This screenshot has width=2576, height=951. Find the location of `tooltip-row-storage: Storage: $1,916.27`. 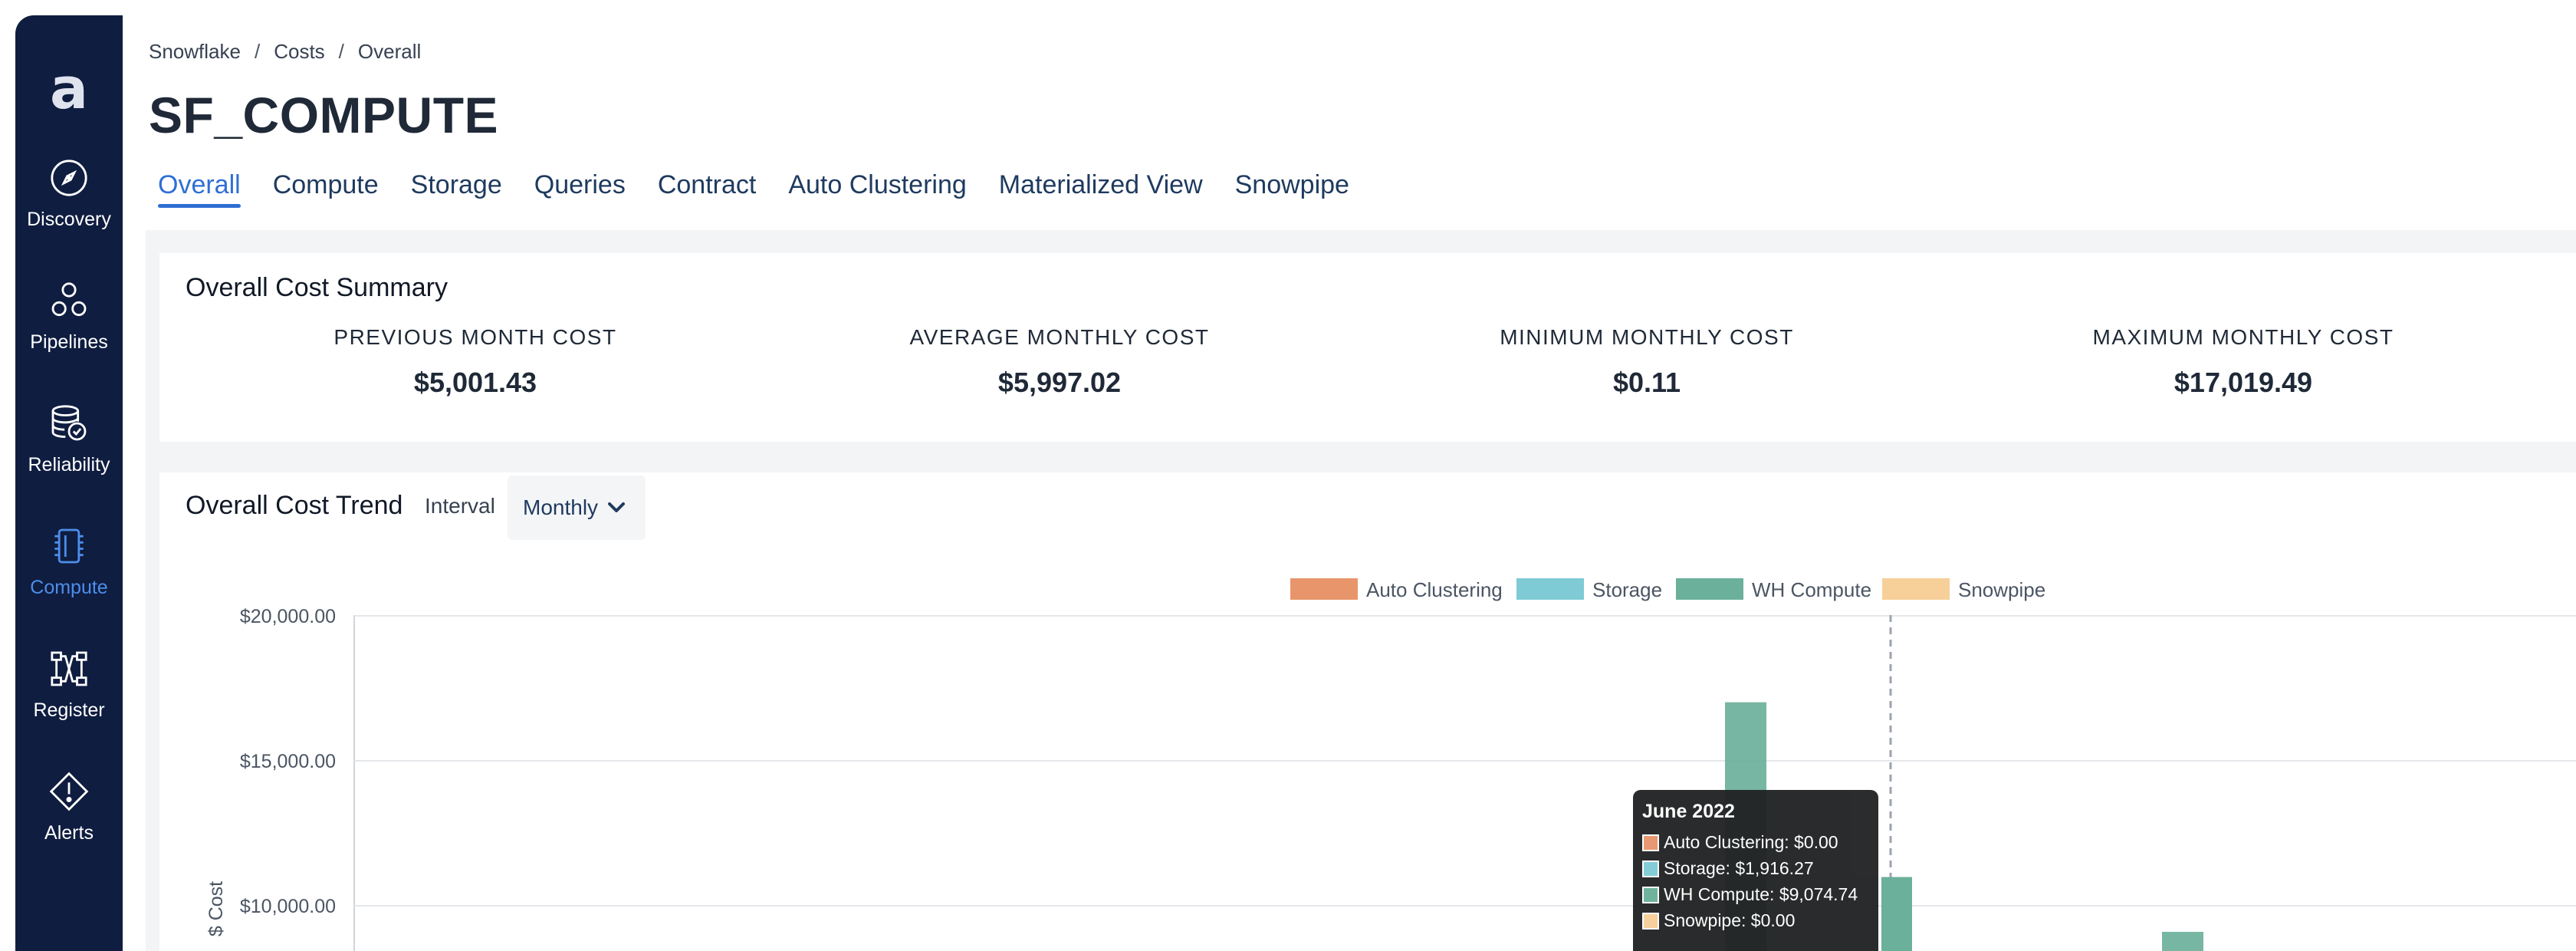

tooltip-row-storage: Storage: $1,916.27 is located at coordinates (1755, 868).